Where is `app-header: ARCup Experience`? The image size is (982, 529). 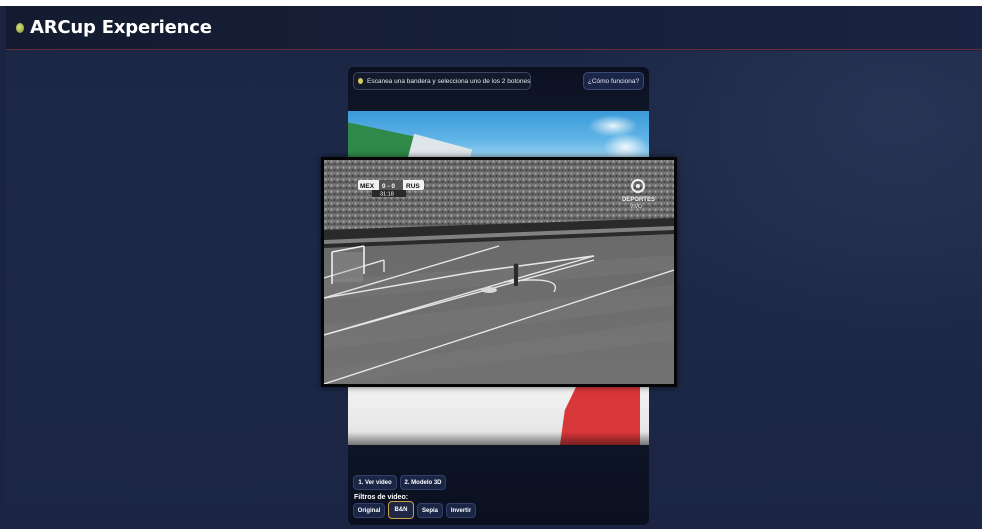
app-header: ARCup Experience is located at coordinates (494, 28).